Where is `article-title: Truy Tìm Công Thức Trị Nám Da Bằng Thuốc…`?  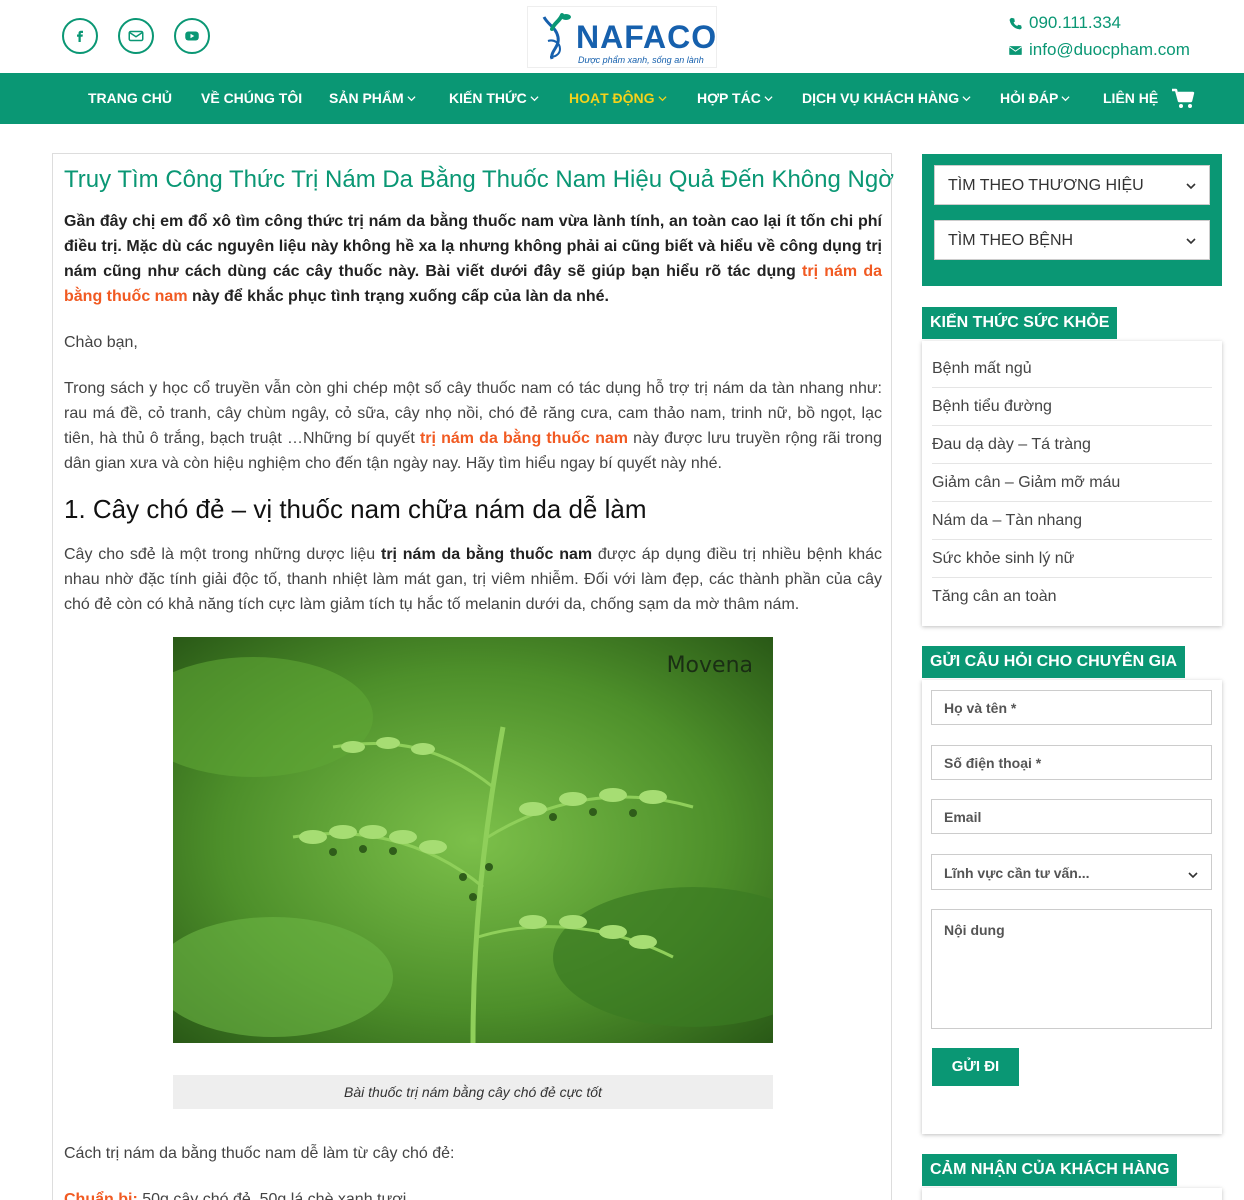
article-title: Truy Tìm Công Thức Trị Nám Da Bằng Thuốc… is located at coordinates (479, 179).